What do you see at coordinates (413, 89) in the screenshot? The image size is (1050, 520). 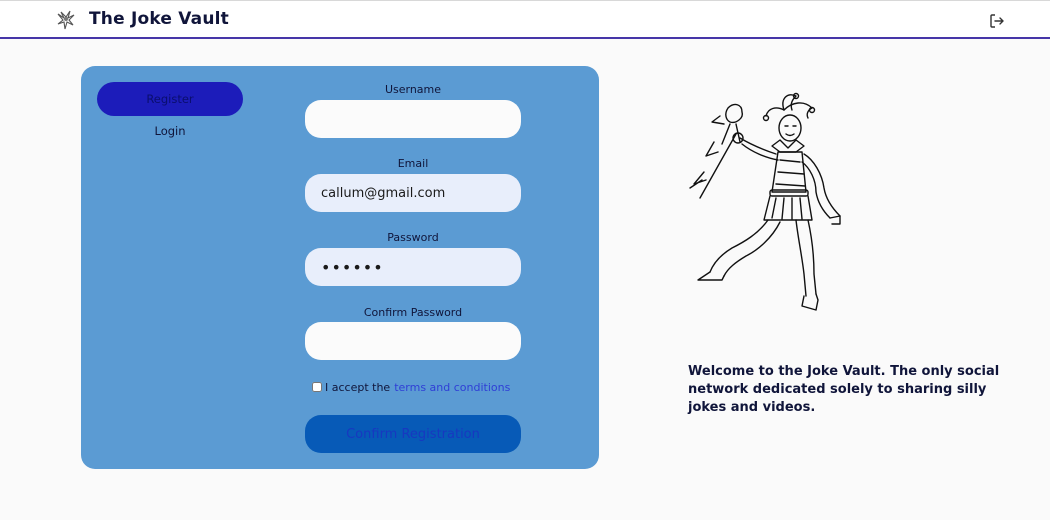 I see `username-label: Username` at bounding box center [413, 89].